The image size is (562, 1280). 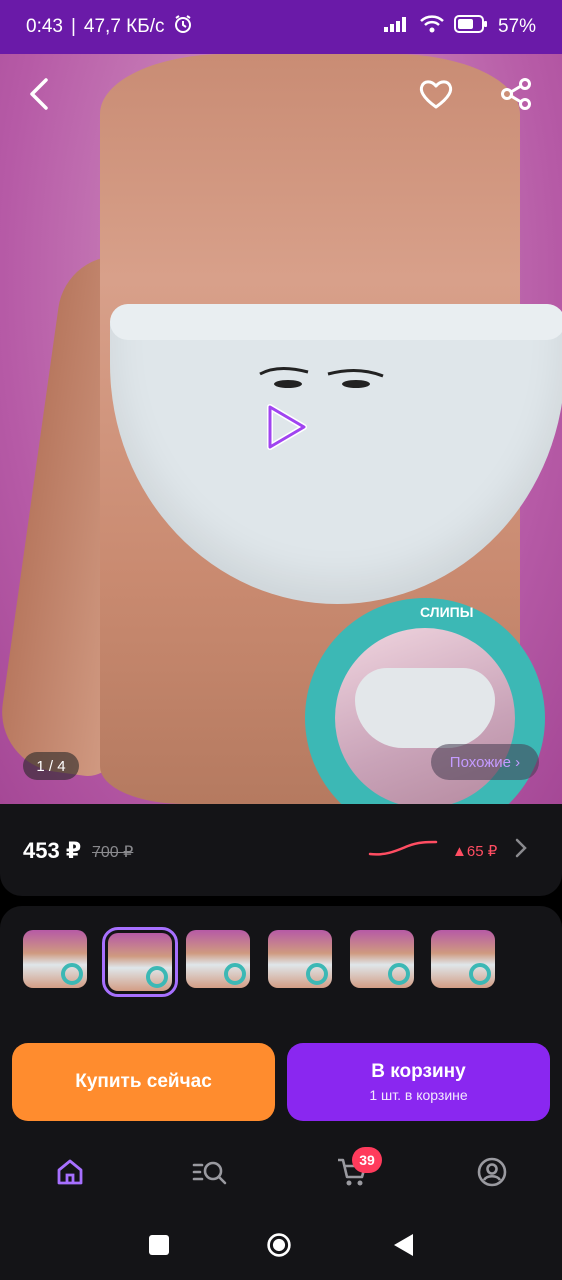 I want to click on heart-icon, so click(x=436, y=96).